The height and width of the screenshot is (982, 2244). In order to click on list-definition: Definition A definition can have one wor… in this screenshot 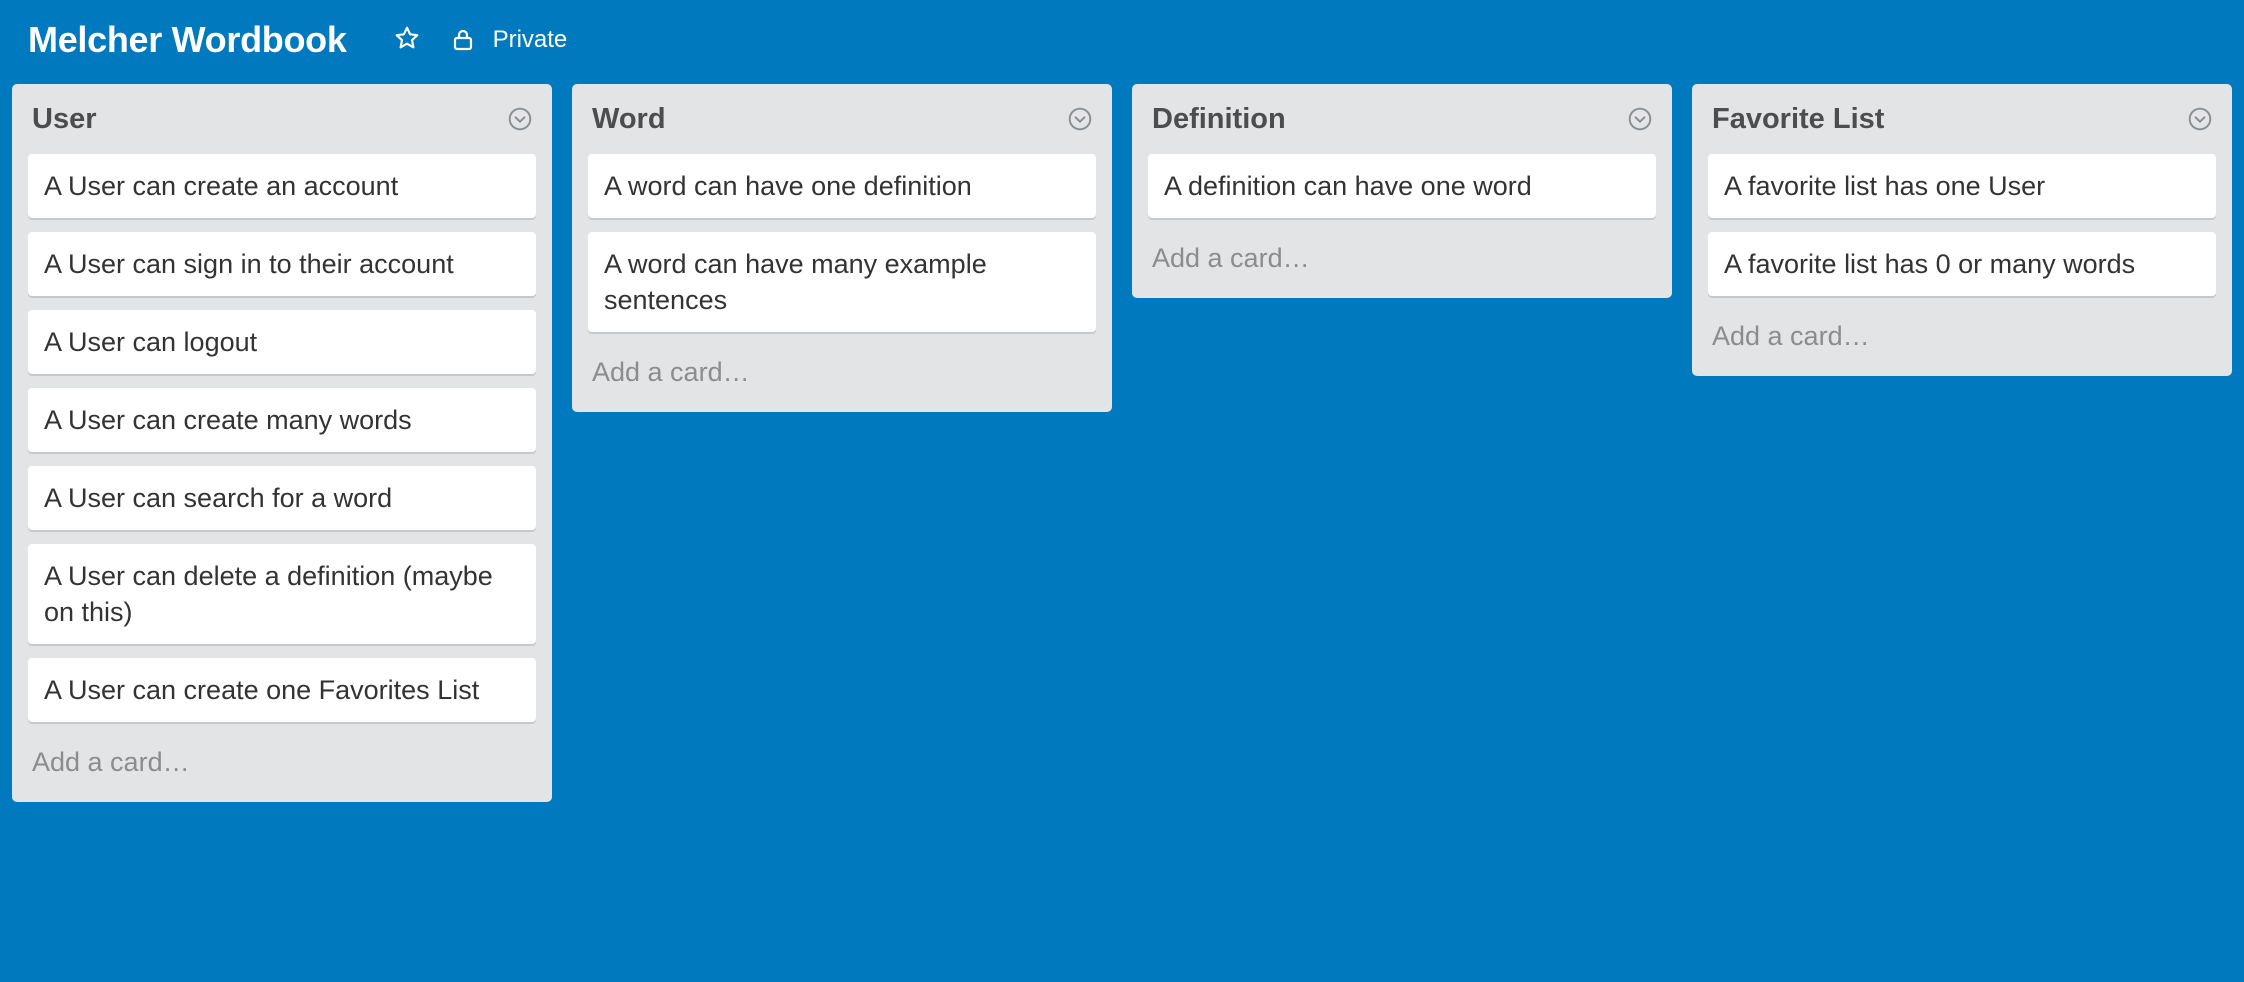, I will do `click(1402, 191)`.